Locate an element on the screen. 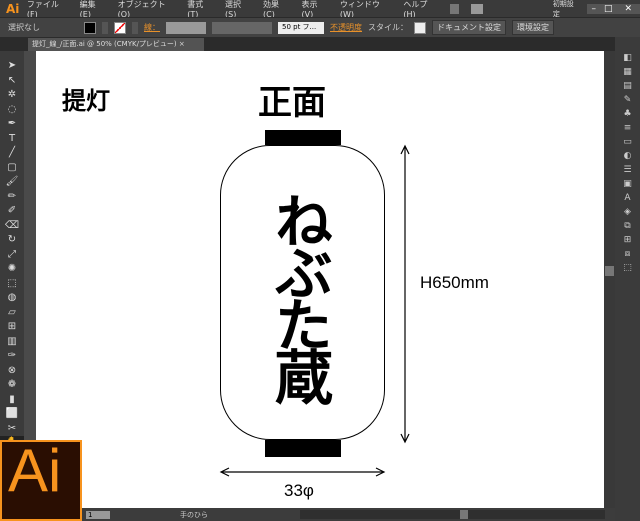 The width and height of the screenshot is (640, 521). artboards-icon: ⧉ is located at coordinates (627, 226).